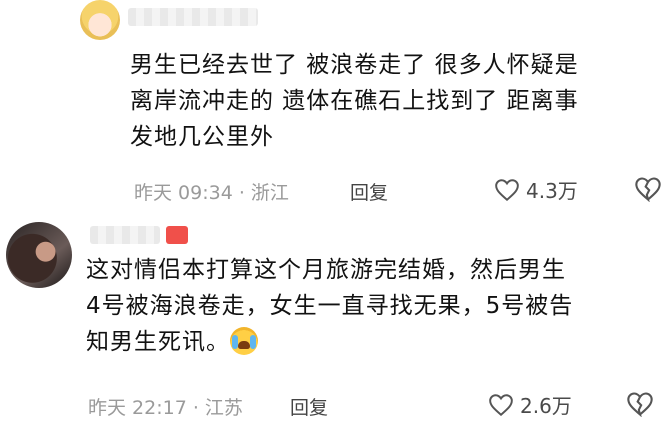 Image resolution: width=666 pixels, height=433 pixels. Describe the element at coordinates (244, 341) in the screenshot. I see `crying-face-icon` at that location.